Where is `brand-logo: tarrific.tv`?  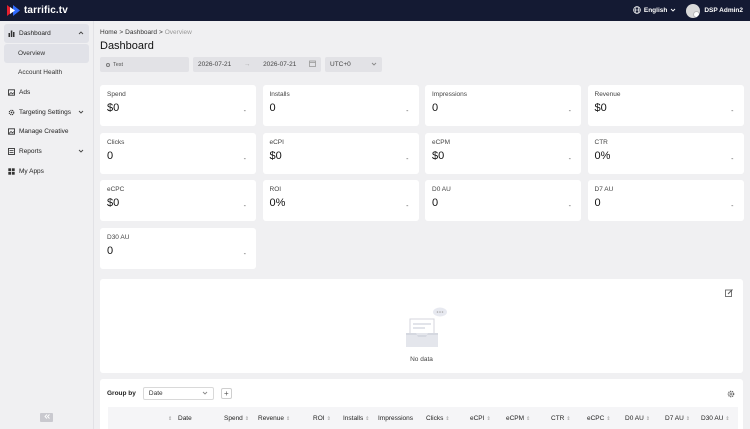
brand-logo: tarrific.tv is located at coordinates (37, 10).